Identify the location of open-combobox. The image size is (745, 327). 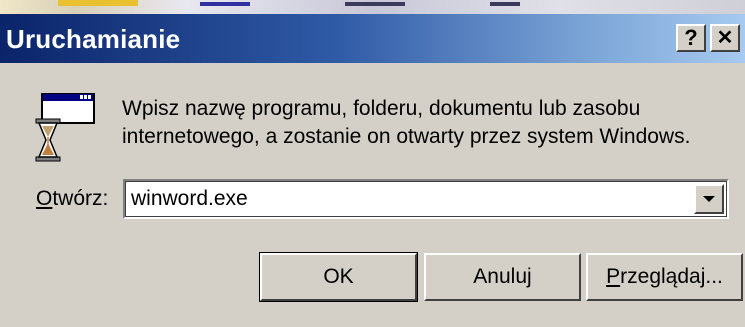
(426, 199).